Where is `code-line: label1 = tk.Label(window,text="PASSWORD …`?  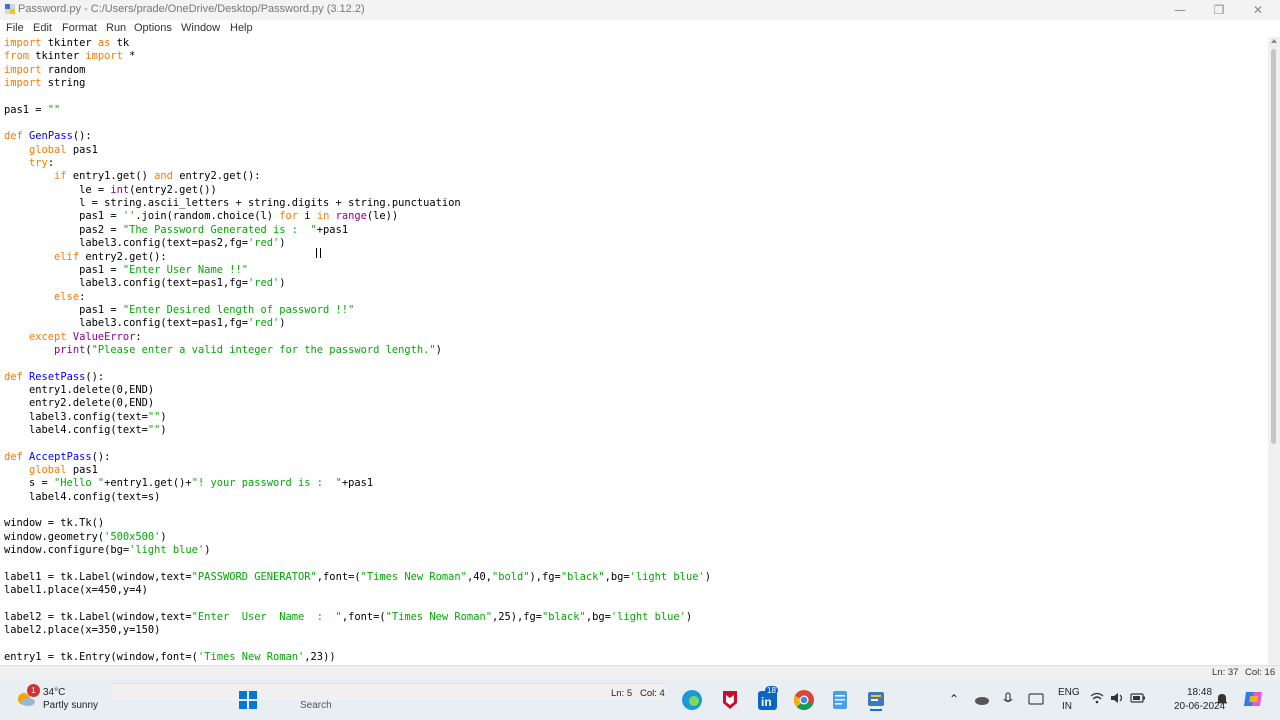 code-line: label1 = tk.Label(window,text="PASSWORD … is located at coordinates (357, 577).